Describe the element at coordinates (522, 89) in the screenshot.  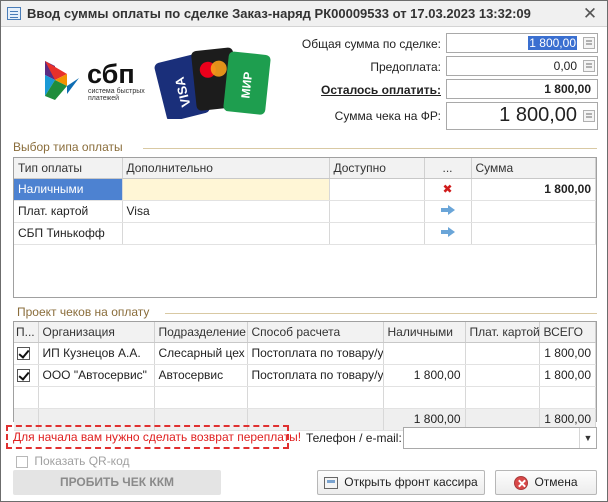
I see `remain-field: 1 800,00` at that location.